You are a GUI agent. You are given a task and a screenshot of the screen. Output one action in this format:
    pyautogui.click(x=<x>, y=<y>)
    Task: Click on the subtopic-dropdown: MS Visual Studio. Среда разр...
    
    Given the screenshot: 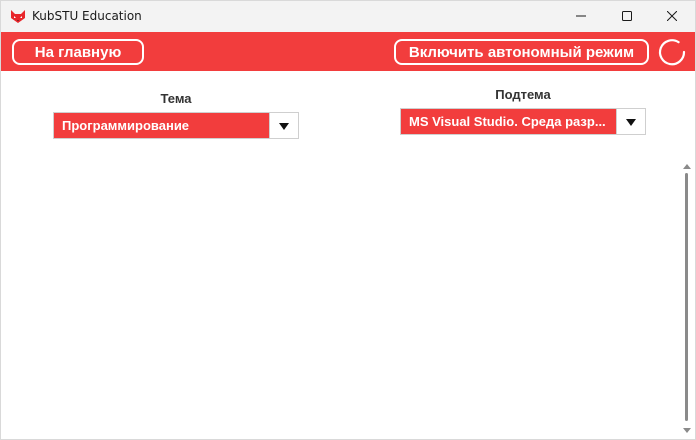 What is the action you would take?
    pyautogui.click(x=523, y=121)
    